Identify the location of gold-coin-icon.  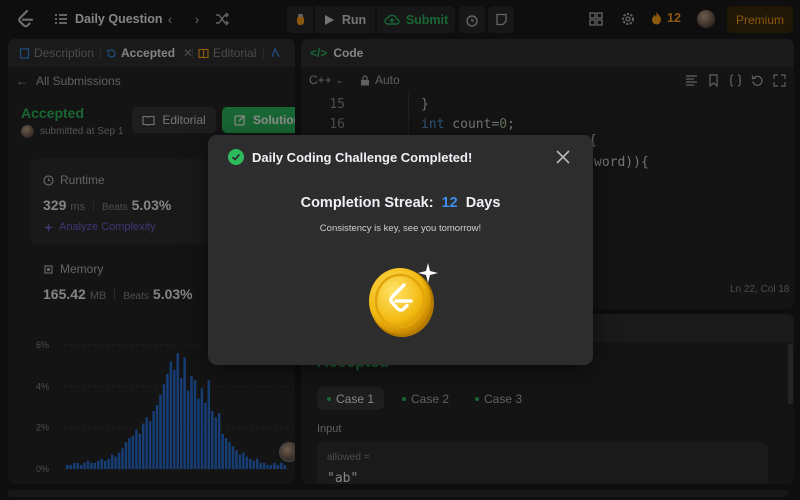
(403, 300).